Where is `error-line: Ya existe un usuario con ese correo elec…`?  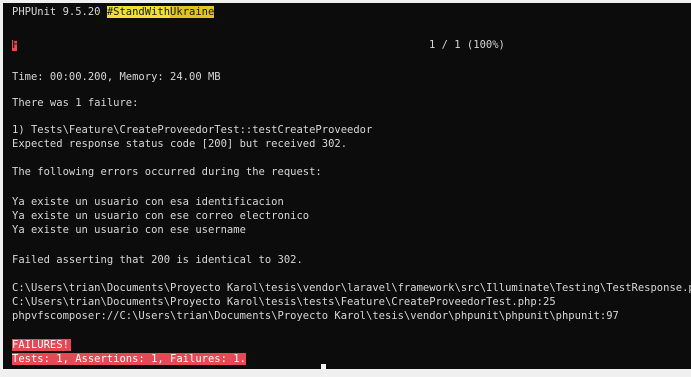 error-line: Ya existe un usuario con ese correo elec… is located at coordinates (161, 216).